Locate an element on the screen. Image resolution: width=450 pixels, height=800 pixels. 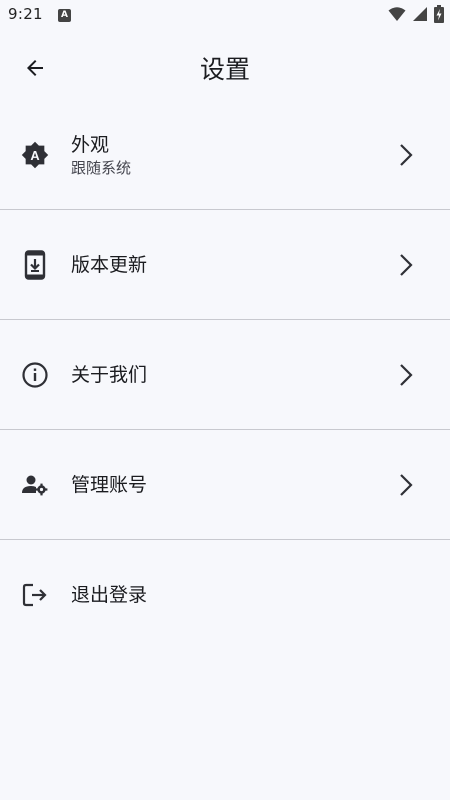
setting-item-appearance: A 外观 跟随系统 is located at coordinates (225, 155).